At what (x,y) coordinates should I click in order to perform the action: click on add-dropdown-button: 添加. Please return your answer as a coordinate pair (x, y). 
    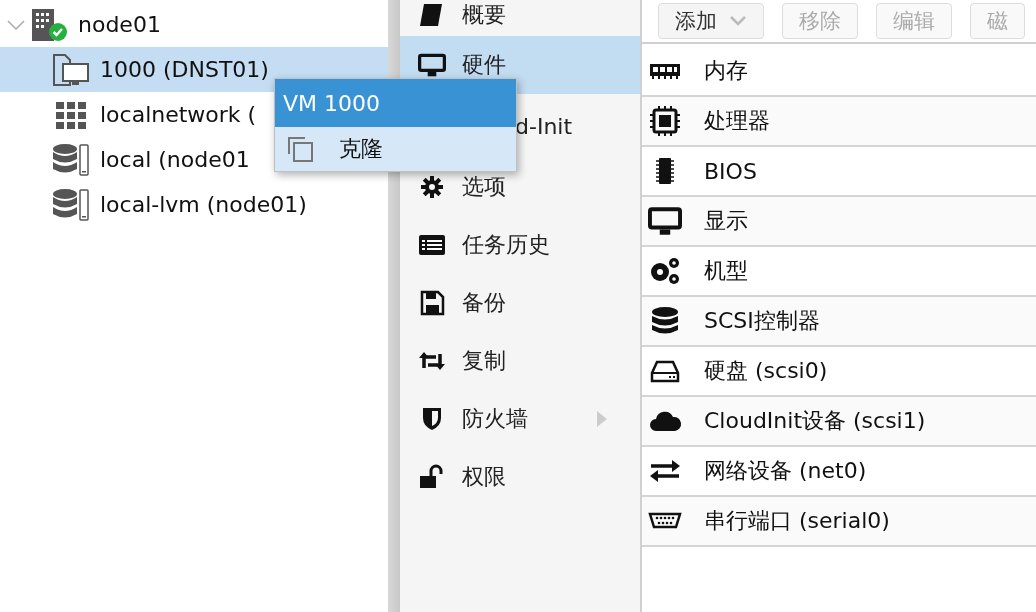
    Looking at the image, I should click on (711, 21).